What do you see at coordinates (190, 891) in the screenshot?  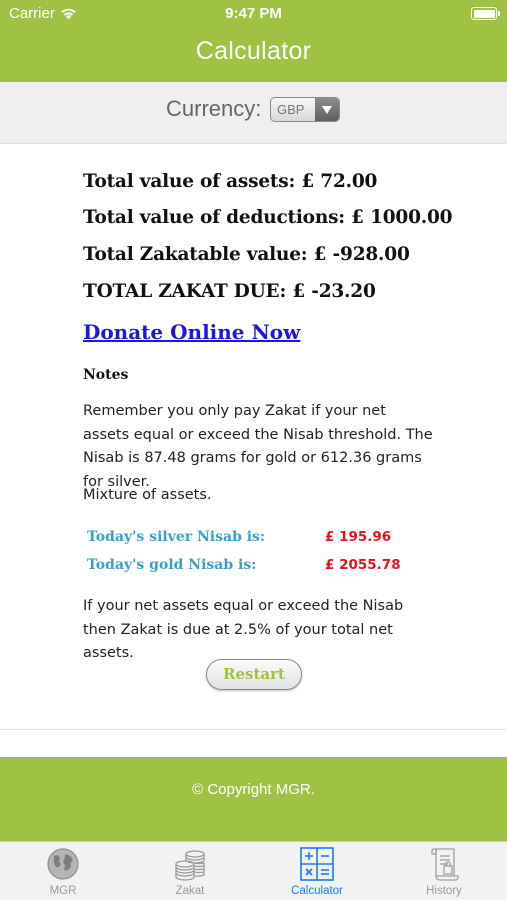 I see `tab-label-zakat: Zakat` at bounding box center [190, 891].